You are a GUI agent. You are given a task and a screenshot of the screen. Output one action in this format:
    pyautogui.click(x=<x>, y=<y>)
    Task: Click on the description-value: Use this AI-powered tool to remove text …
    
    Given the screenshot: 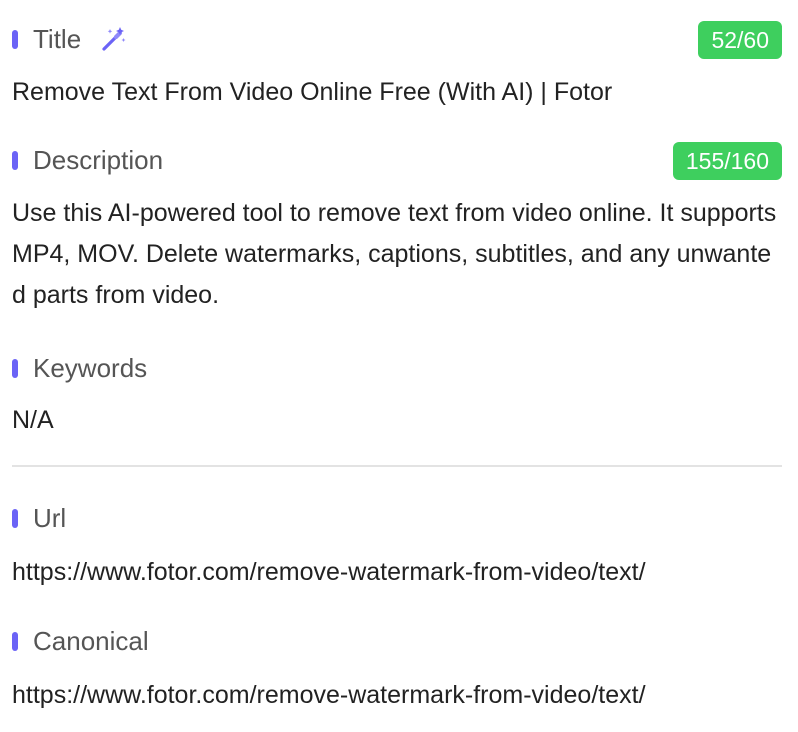 What is the action you would take?
    pyautogui.click(x=394, y=254)
    